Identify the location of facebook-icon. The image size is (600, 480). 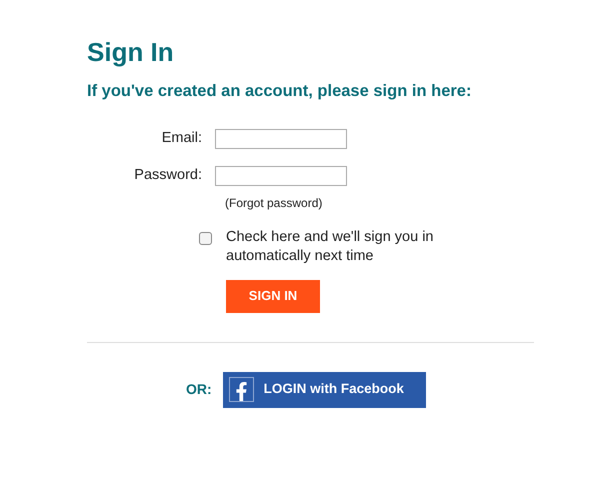
(241, 389).